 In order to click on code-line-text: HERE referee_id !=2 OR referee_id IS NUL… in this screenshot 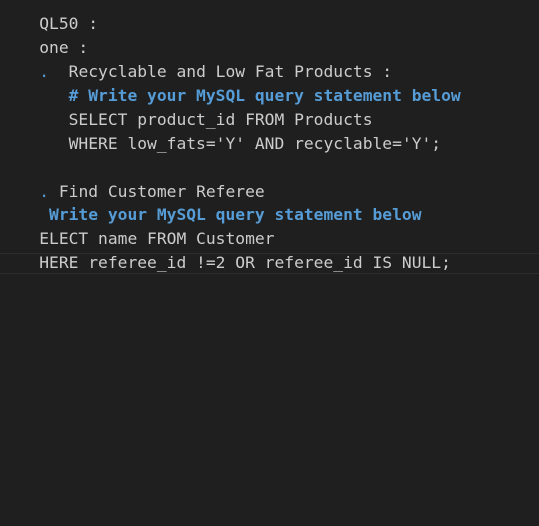, I will do `click(245, 262)`.